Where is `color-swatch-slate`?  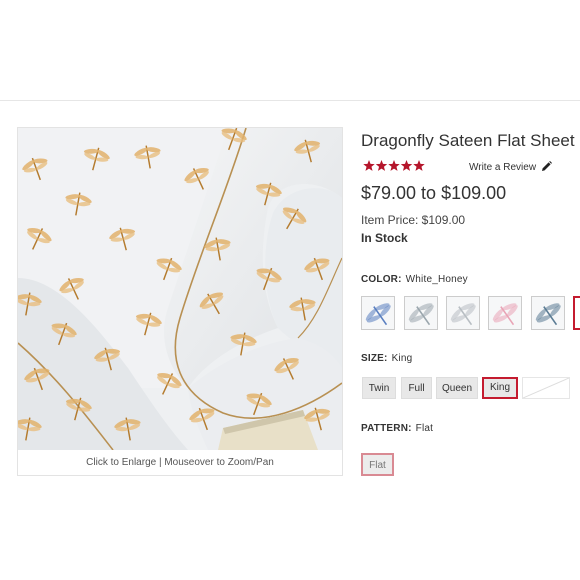
color-swatch-slate is located at coordinates (548, 313).